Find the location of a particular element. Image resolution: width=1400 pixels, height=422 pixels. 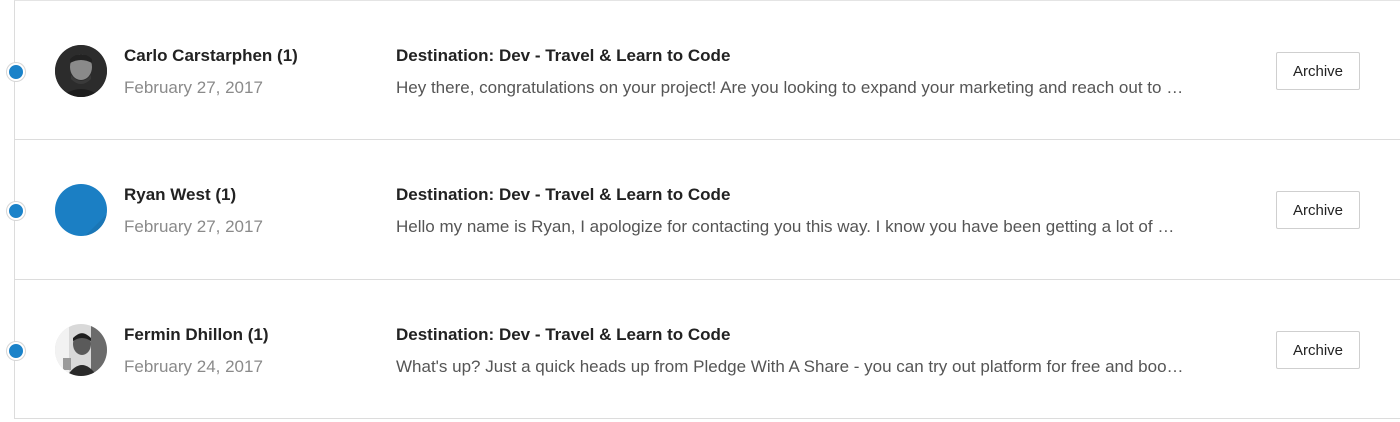

message-date: February 24, 2017 is located at coordinates (193, 366).